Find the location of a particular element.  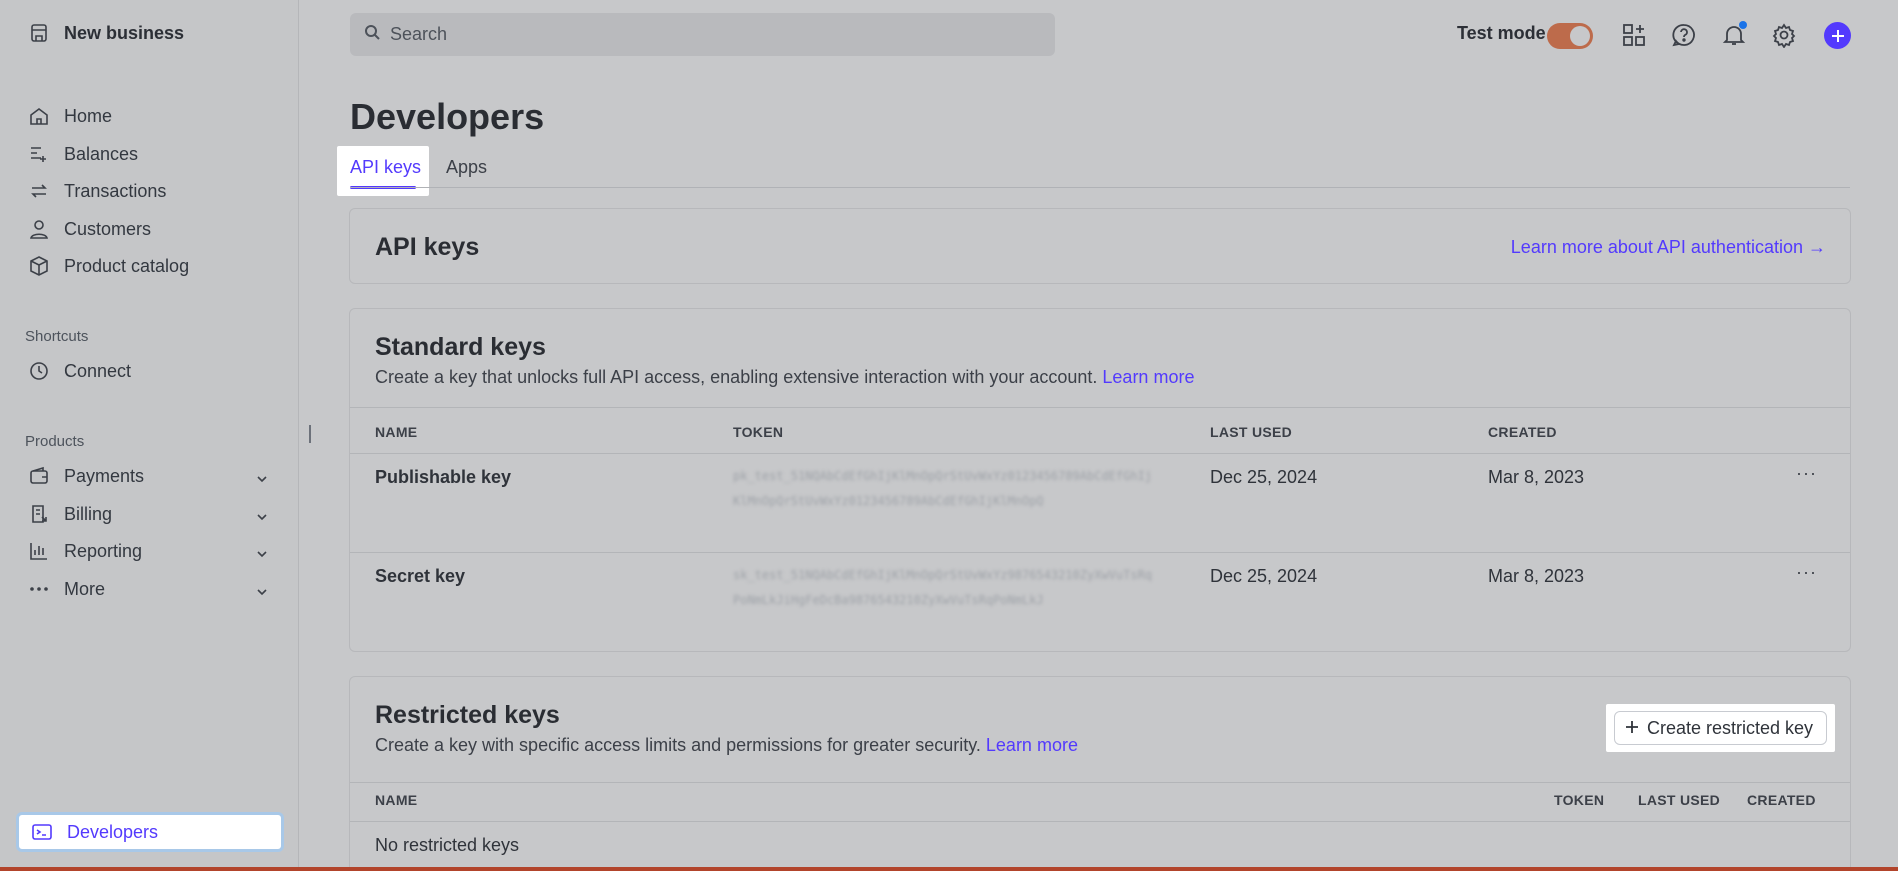

sidebar-item-billing: Billing is located at coordinates (153, 514).